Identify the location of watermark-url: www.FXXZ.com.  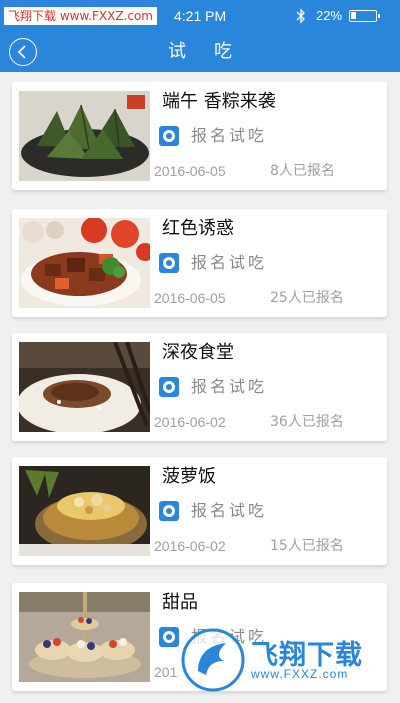
(300, 674).